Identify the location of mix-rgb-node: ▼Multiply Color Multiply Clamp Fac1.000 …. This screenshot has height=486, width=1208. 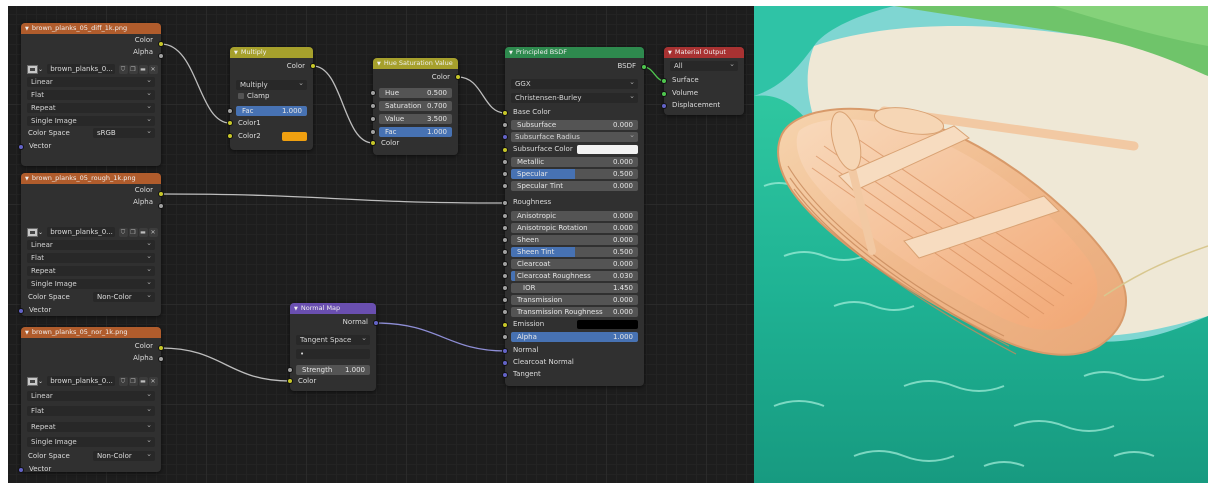
(271, 98).